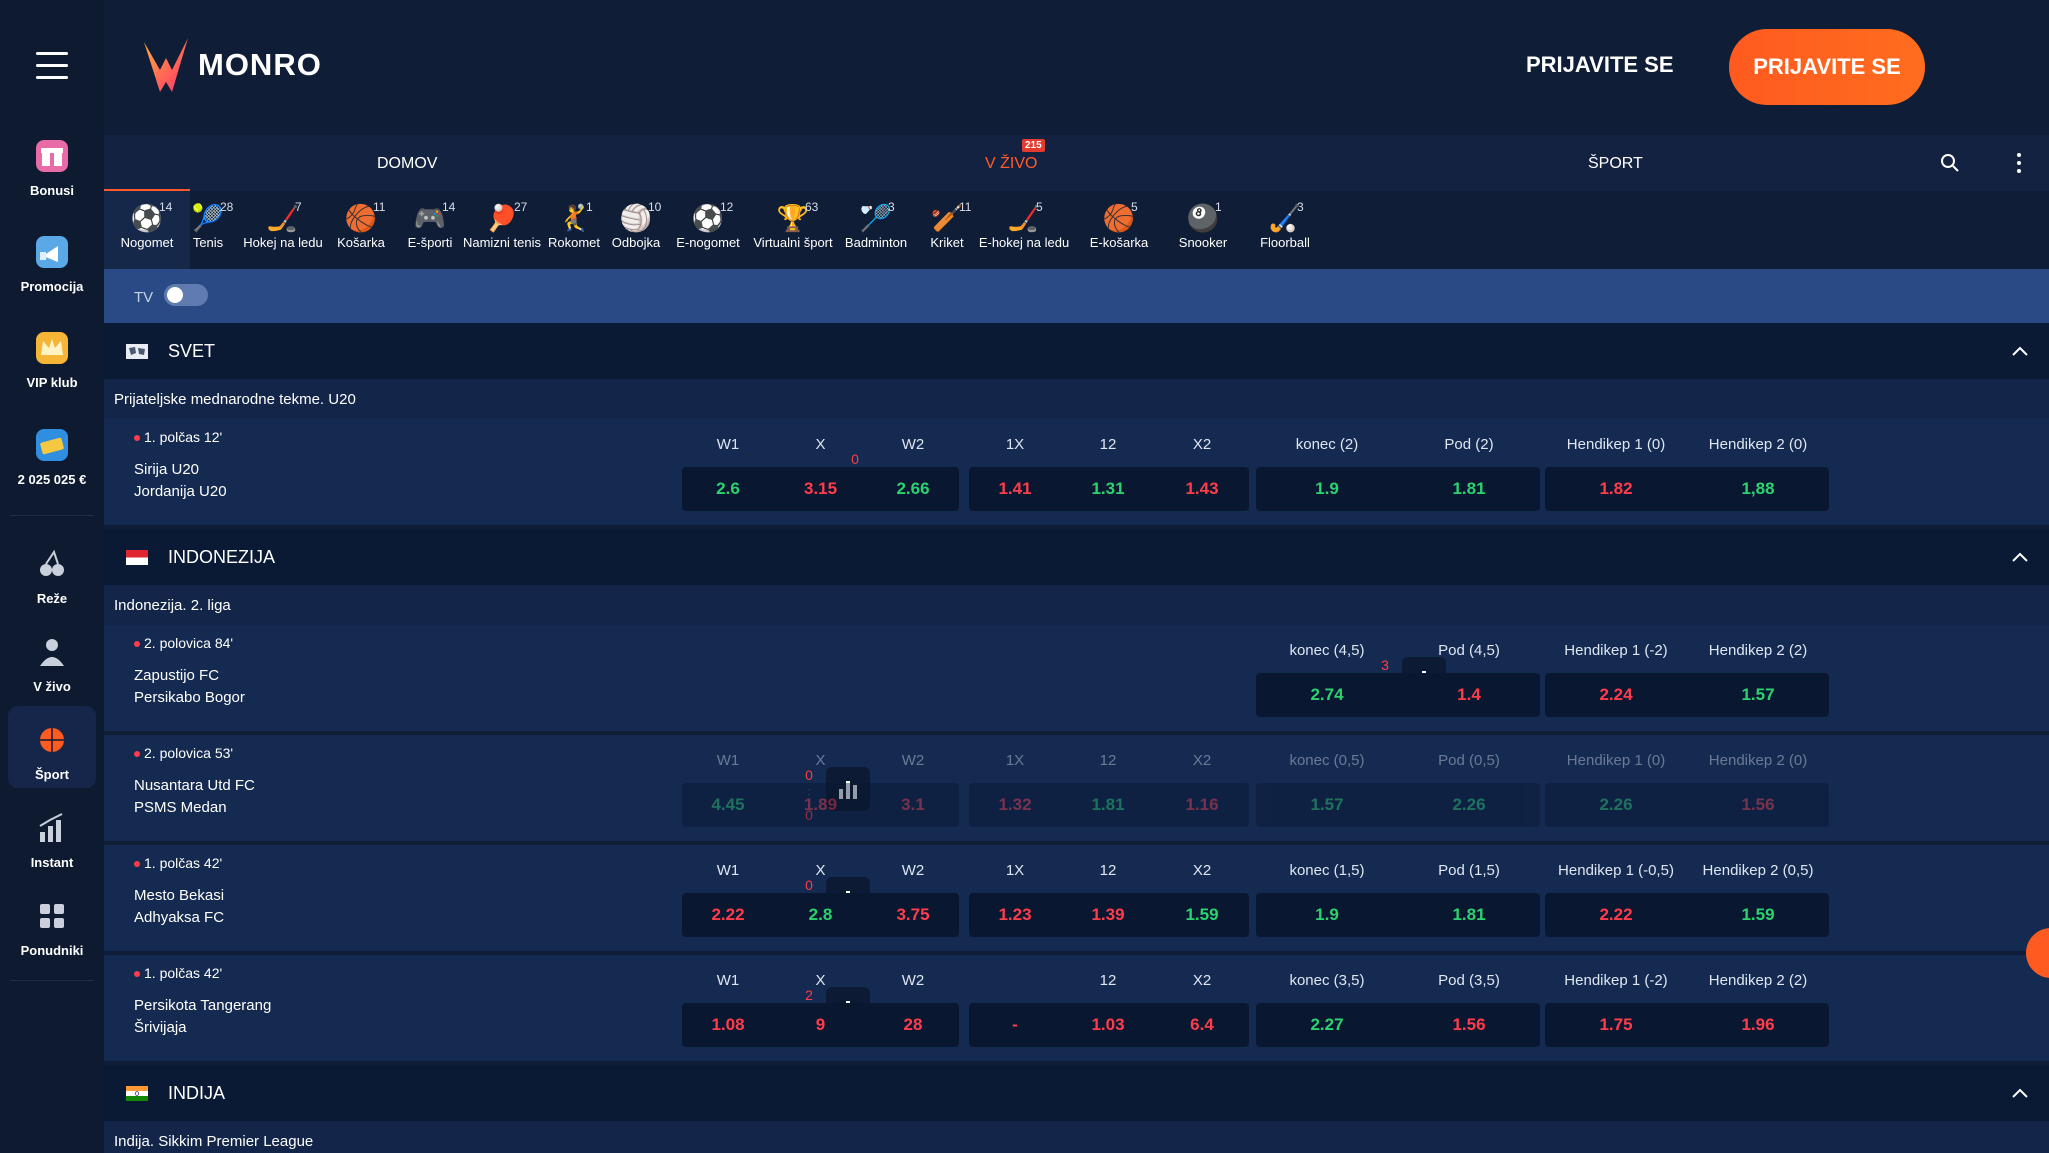 The height and width of the screenshot is (1153, 2049). I want to click on odds-button: 1.75, so click(1616, 1025).